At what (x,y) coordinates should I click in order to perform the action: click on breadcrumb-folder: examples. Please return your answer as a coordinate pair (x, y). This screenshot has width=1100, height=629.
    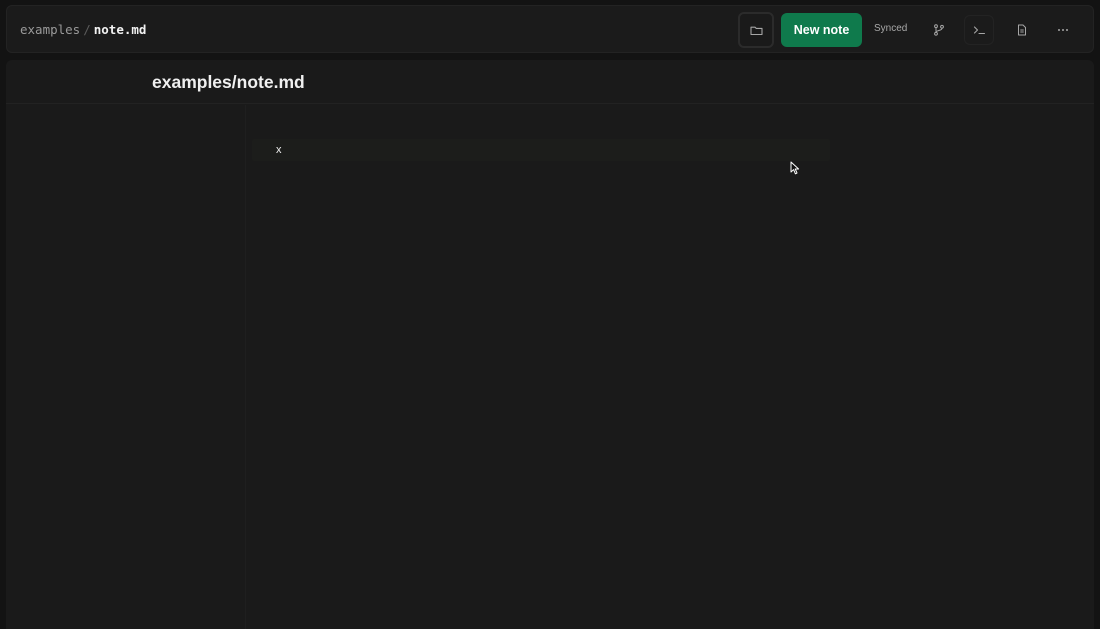
    Looking at the image, I should click on (50, 29).